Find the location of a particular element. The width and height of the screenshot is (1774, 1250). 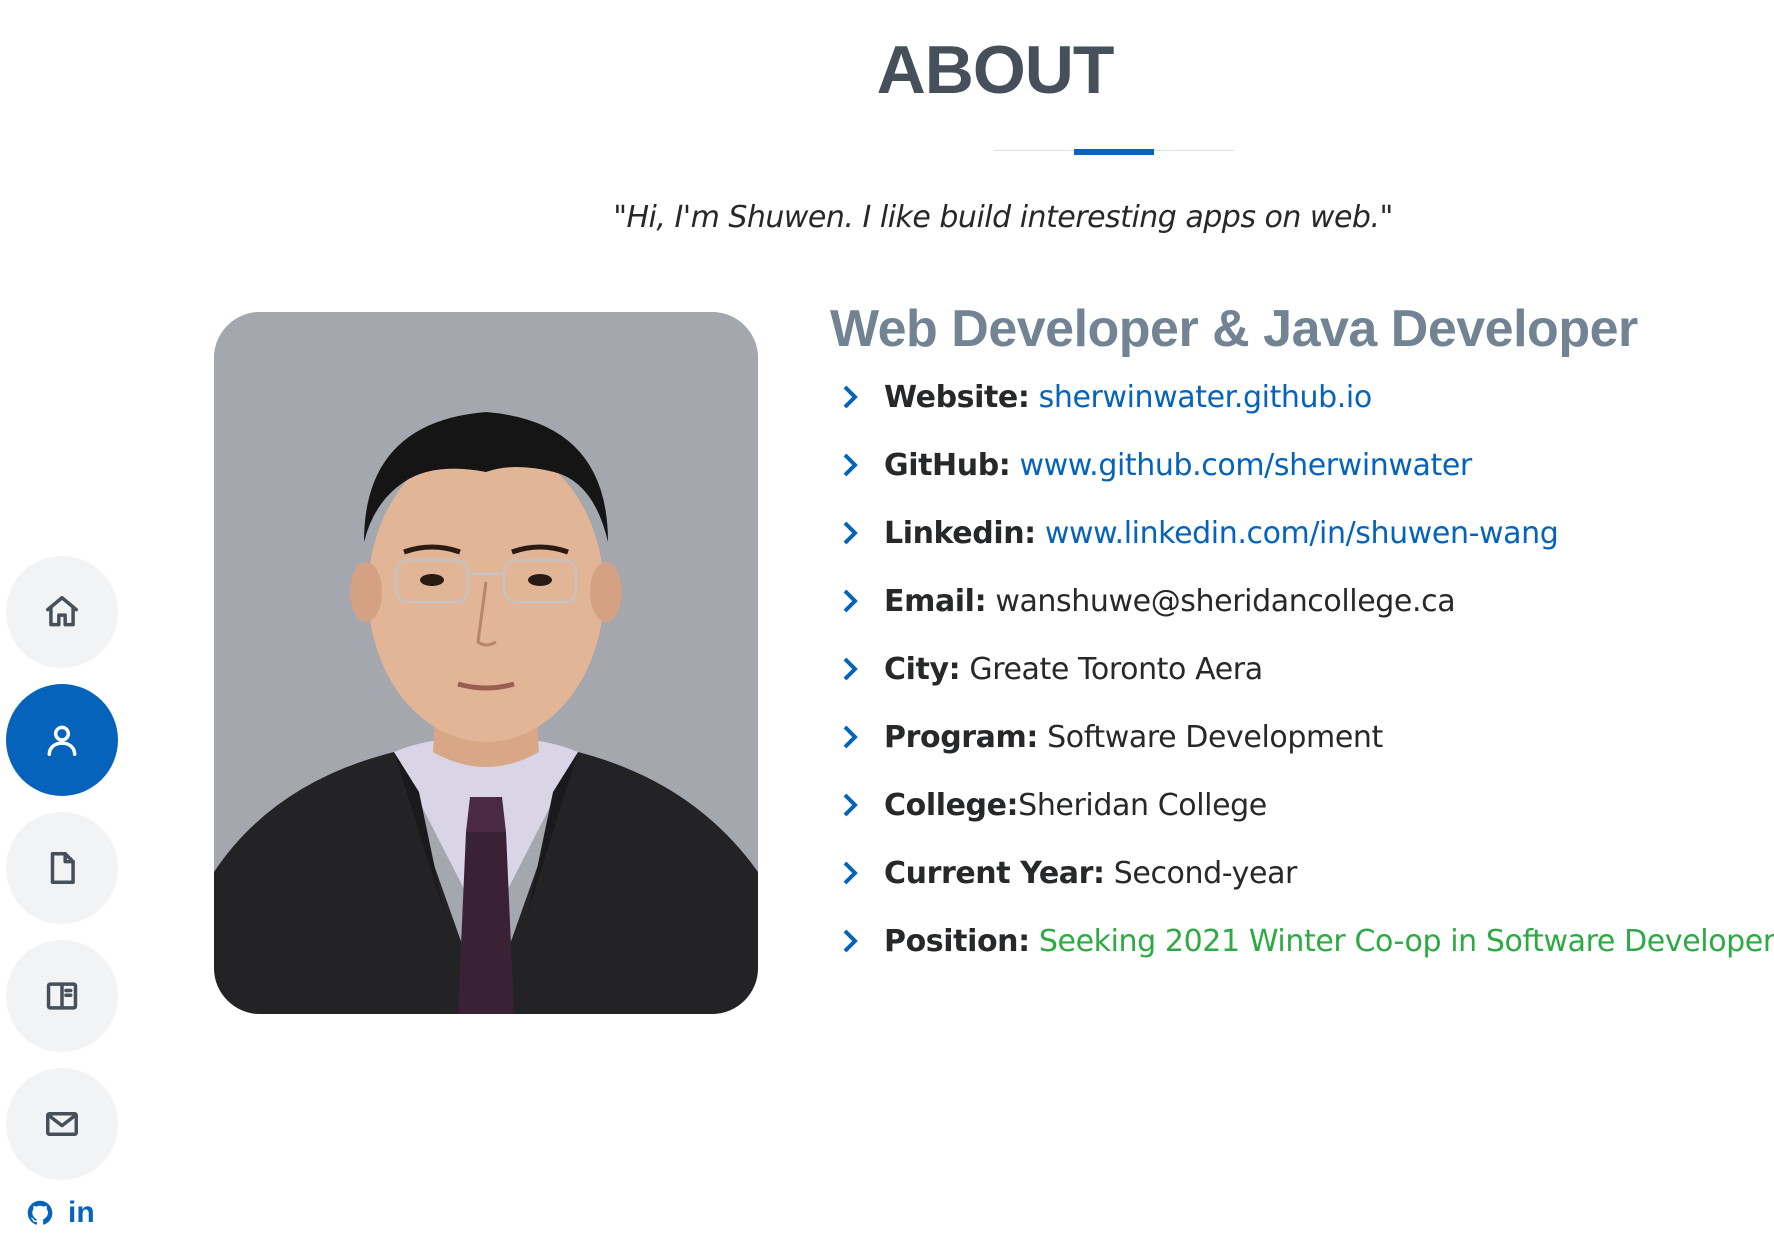

detail-email: Email: wanshuwe@sheridancollege.ca is located at coordinates (1300, 616).